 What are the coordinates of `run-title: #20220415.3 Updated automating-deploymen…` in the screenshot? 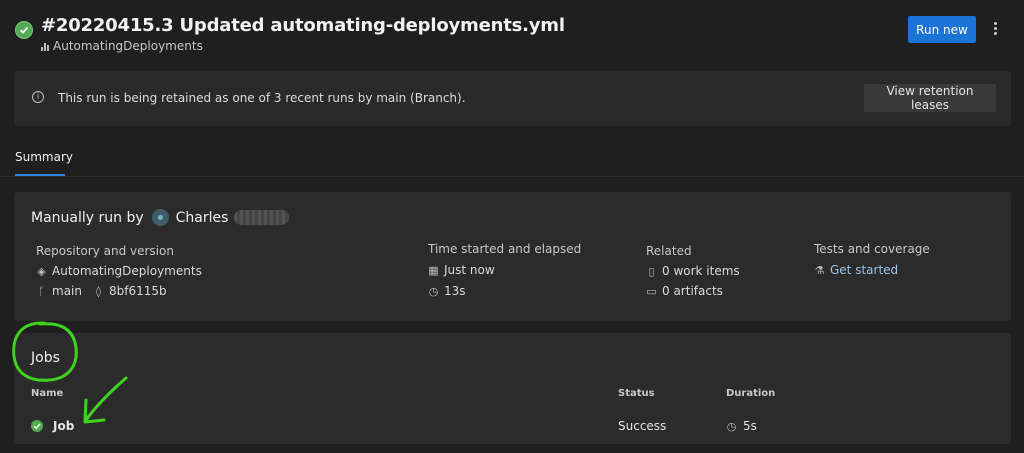 It's located at (303, 25).